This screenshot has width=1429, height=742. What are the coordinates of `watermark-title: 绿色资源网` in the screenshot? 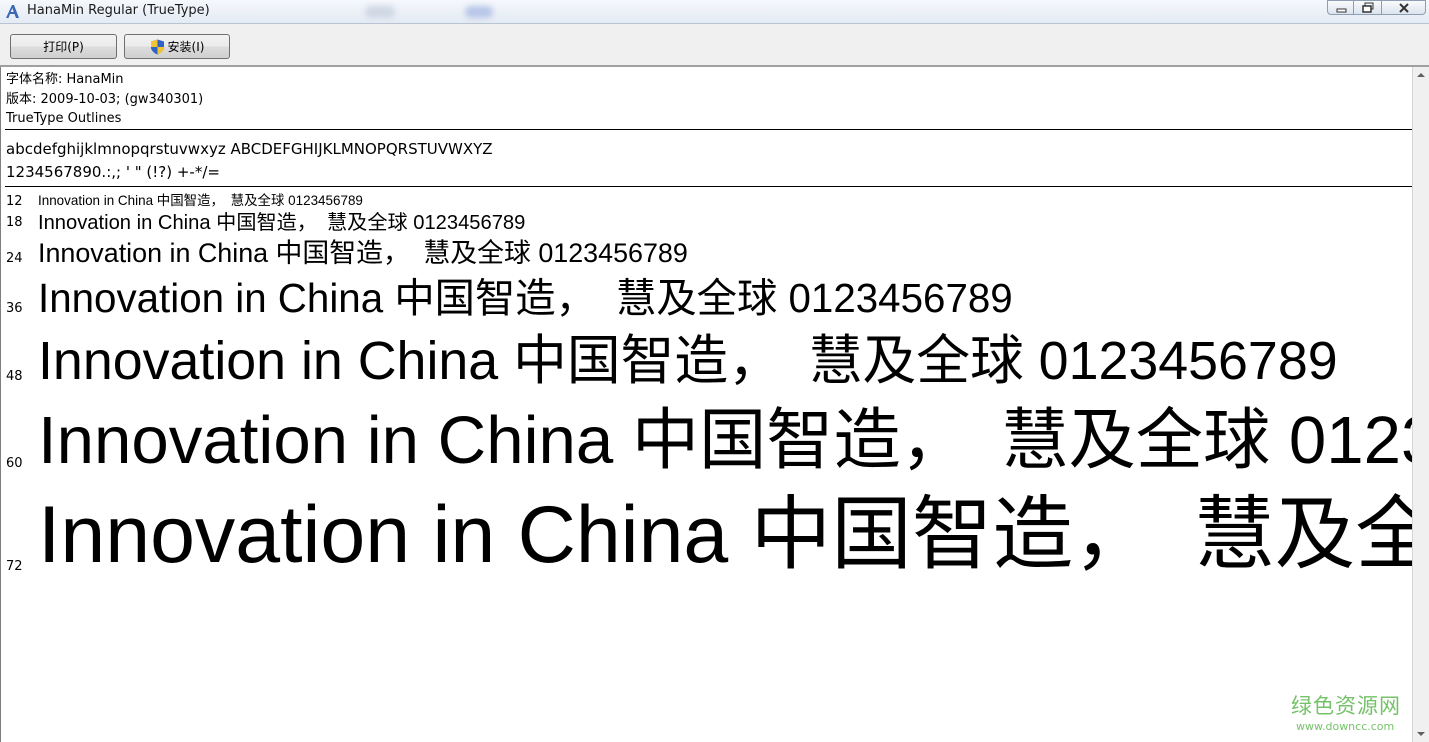 It's located at (1346, 706).